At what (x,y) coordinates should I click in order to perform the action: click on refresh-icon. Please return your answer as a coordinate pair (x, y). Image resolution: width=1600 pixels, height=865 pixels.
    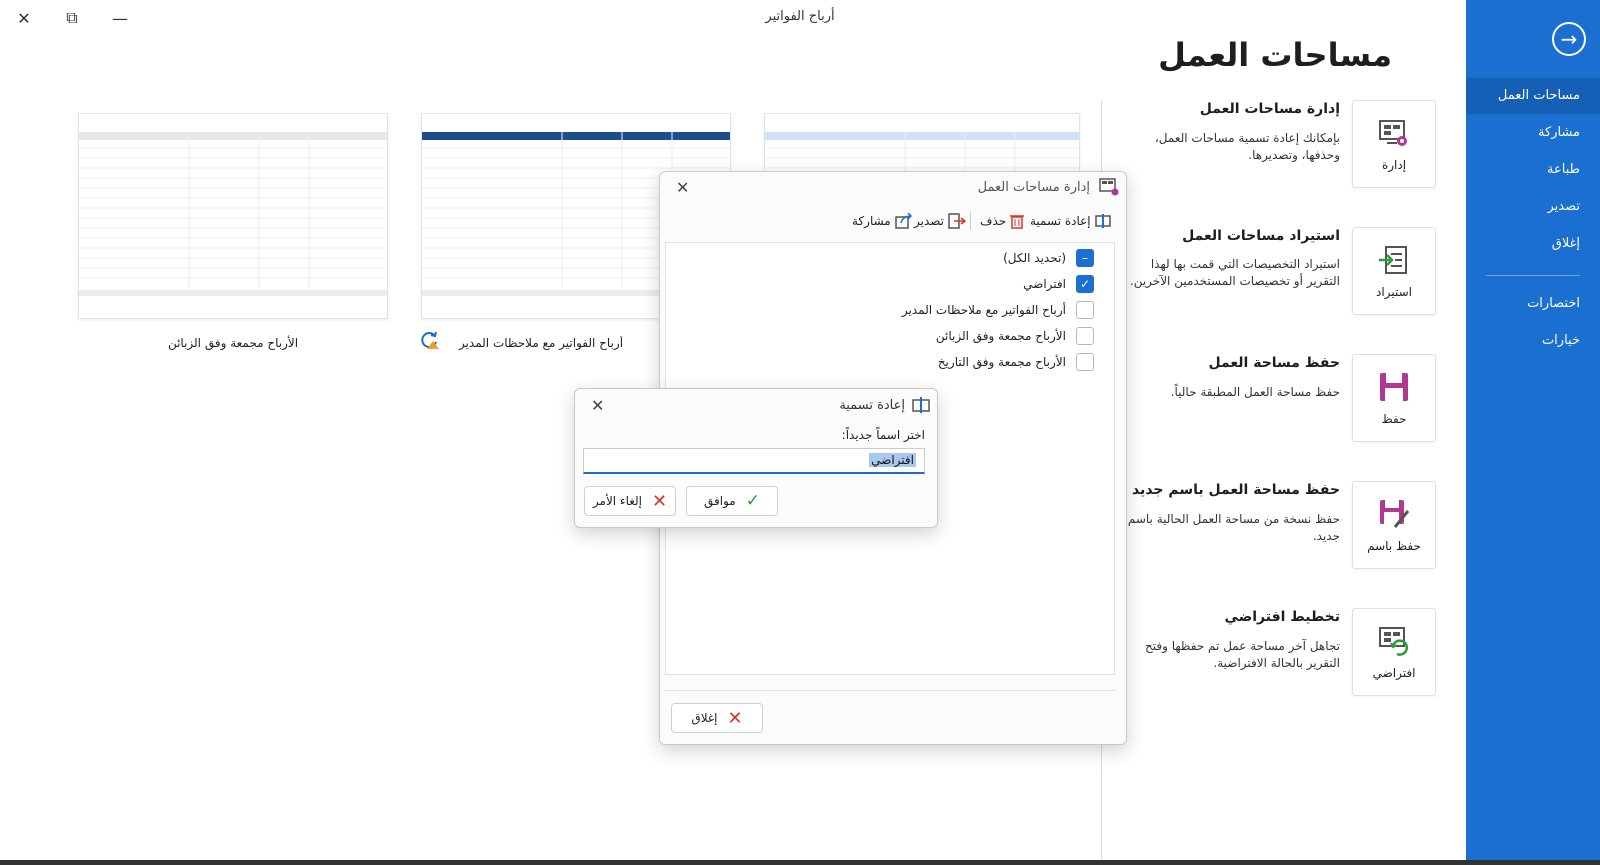
    Looking at the image, I should click on (430, 340).